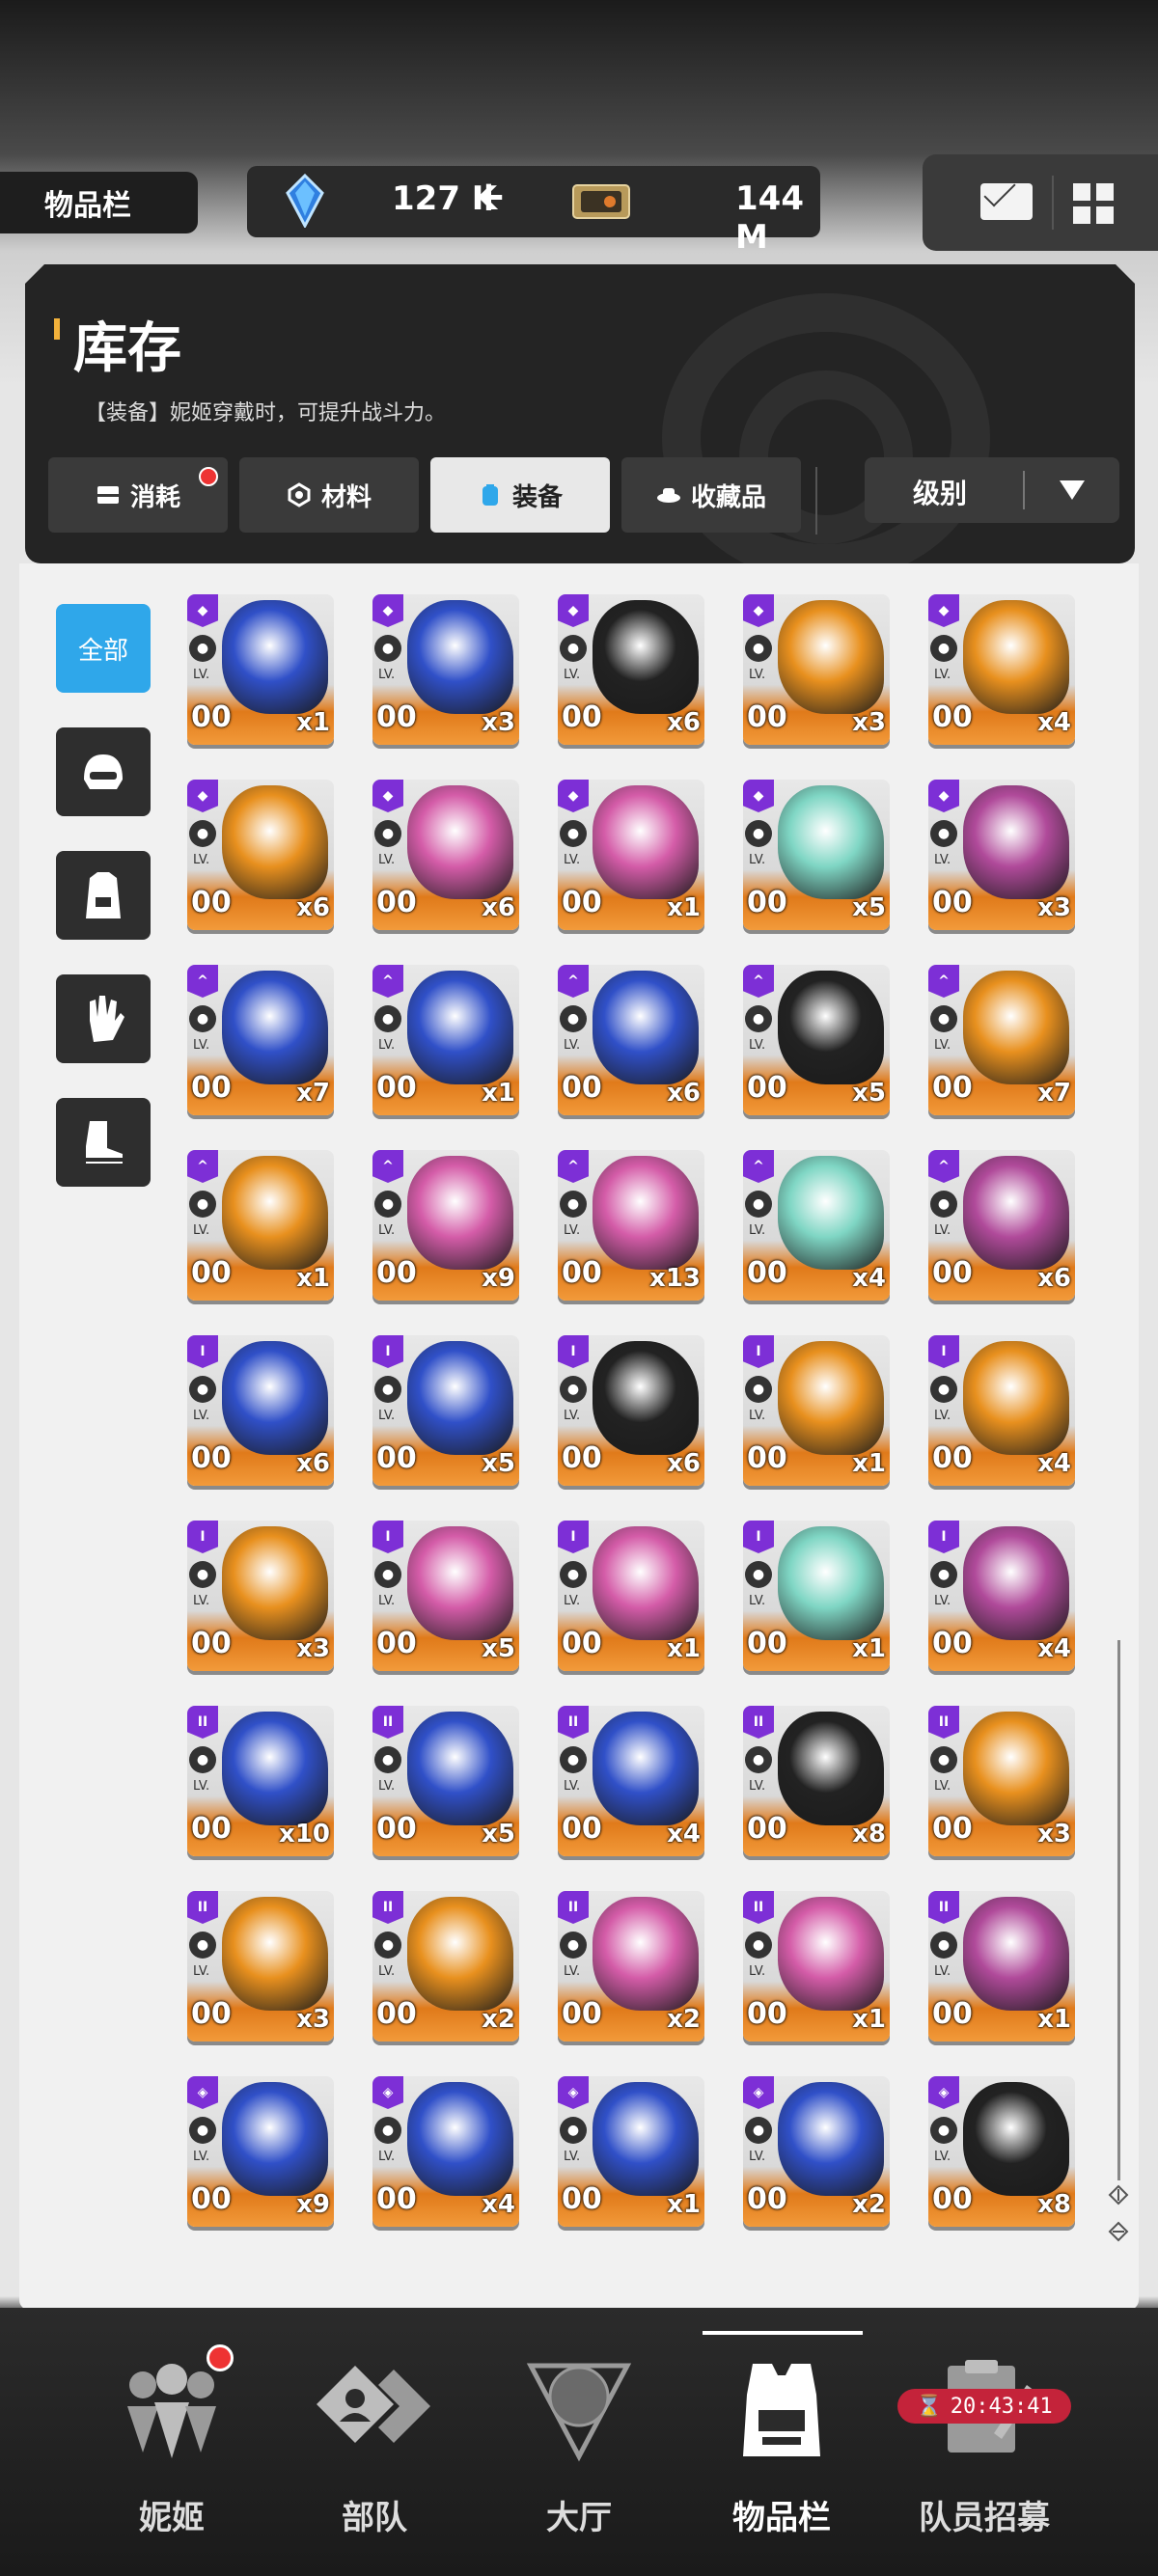 The width and height of the screenshot is (1158, 2576). I want to click on gem-plus-button: +, so click(489, 197).